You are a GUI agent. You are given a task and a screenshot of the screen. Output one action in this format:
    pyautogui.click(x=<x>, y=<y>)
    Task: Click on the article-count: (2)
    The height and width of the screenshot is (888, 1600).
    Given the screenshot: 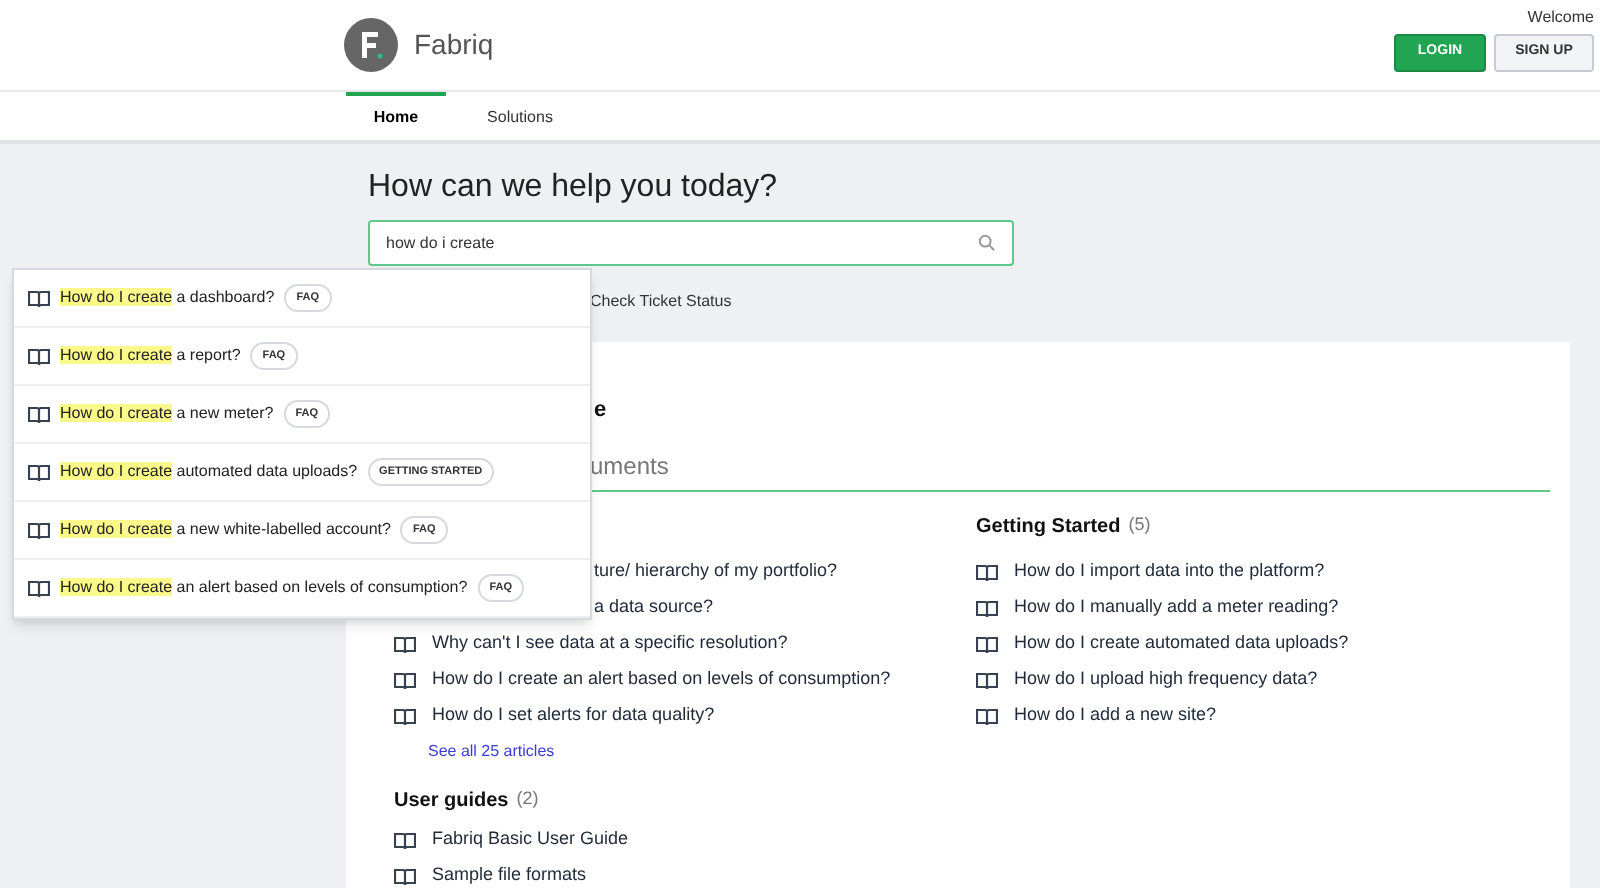 What is the action you would take?
    pyautogui.click(x=527, y=799)
    